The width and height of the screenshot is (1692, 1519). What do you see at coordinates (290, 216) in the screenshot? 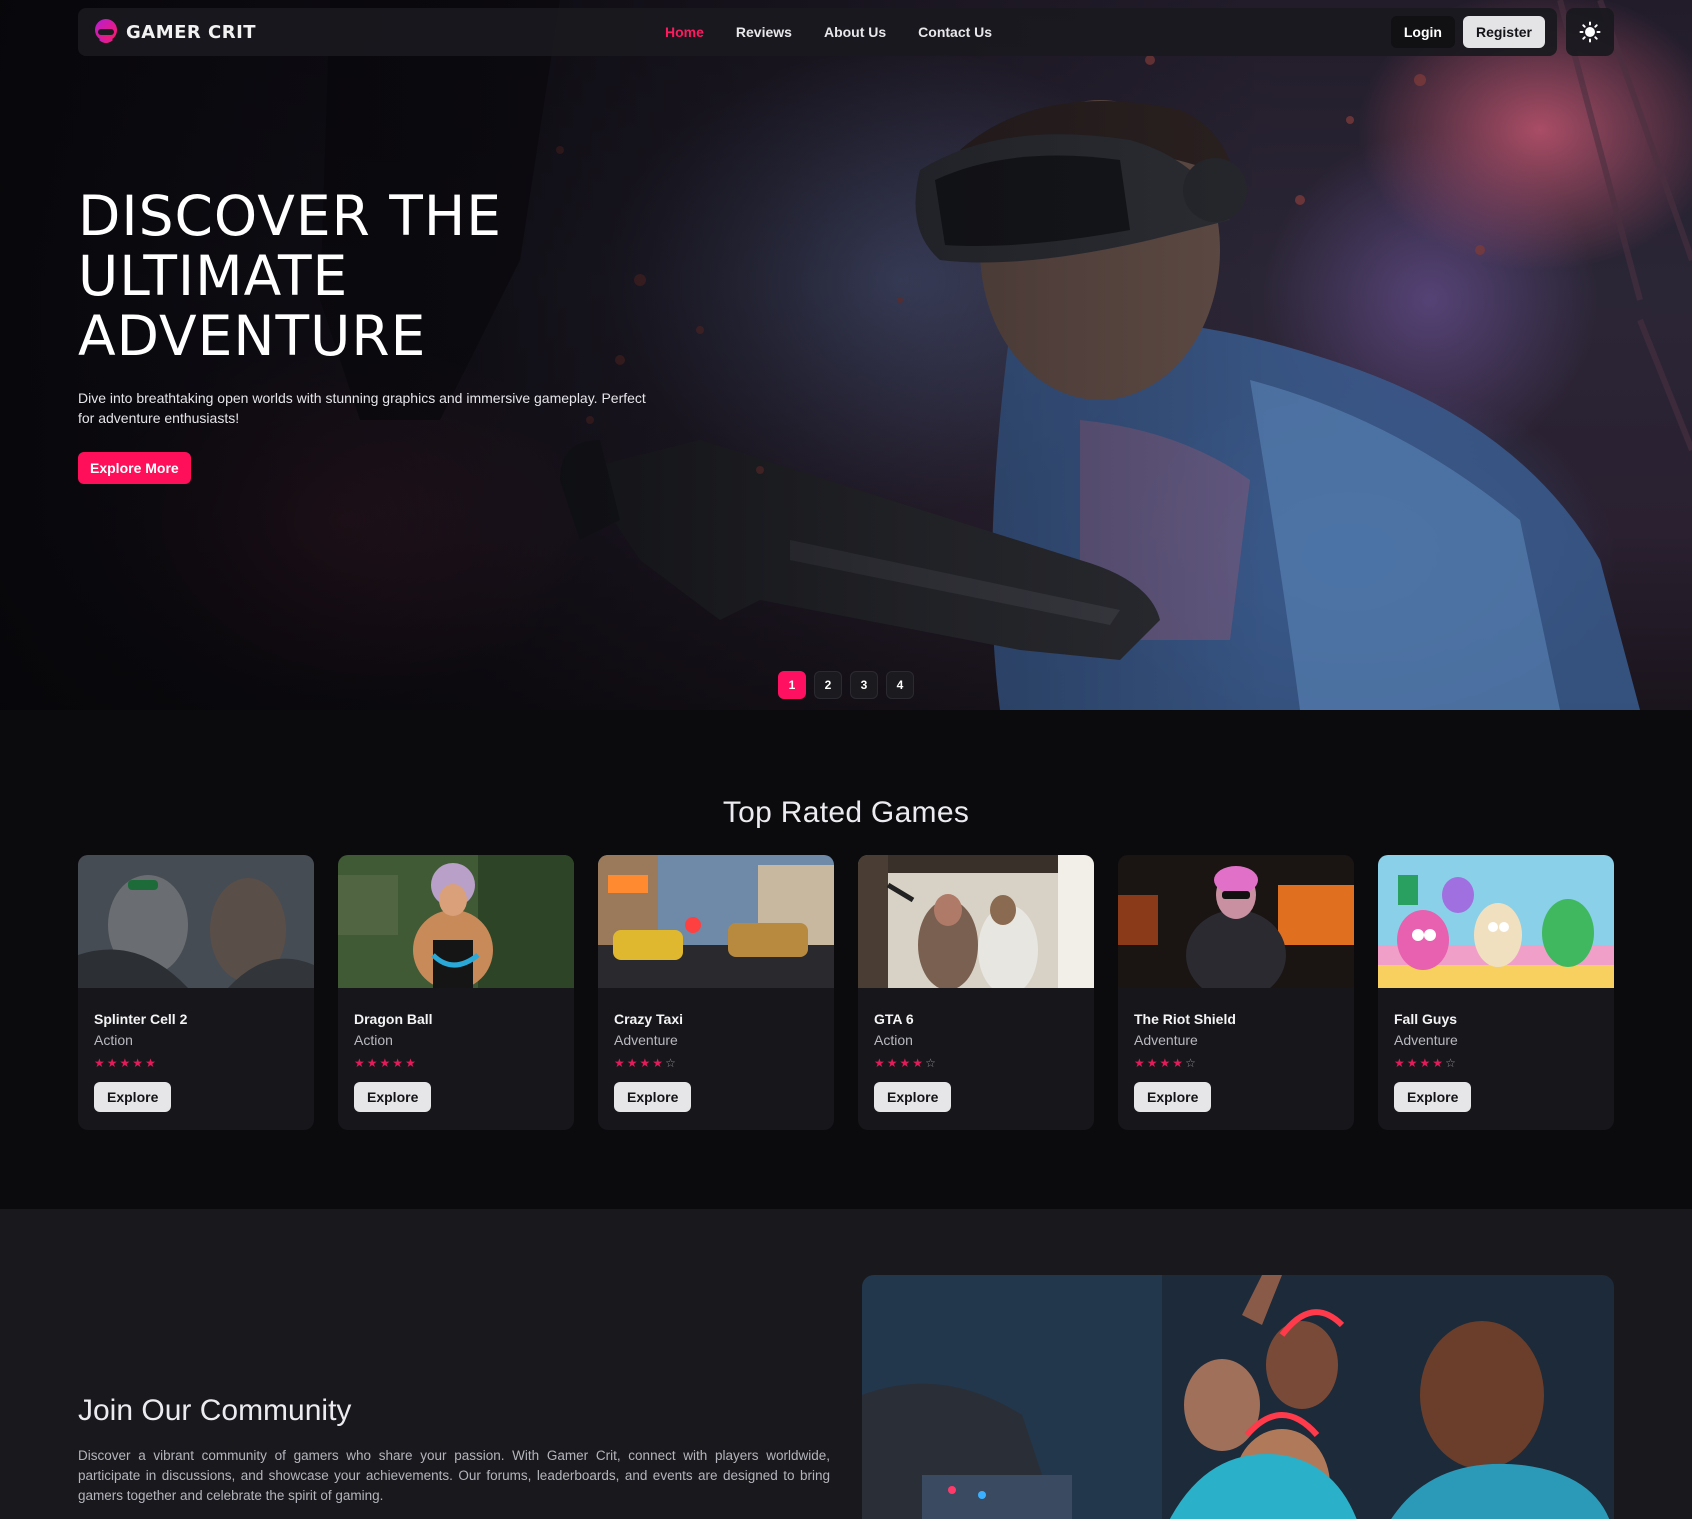
I see `hero-title-line: DISCOVER THE` at bounding box center [290, 216].